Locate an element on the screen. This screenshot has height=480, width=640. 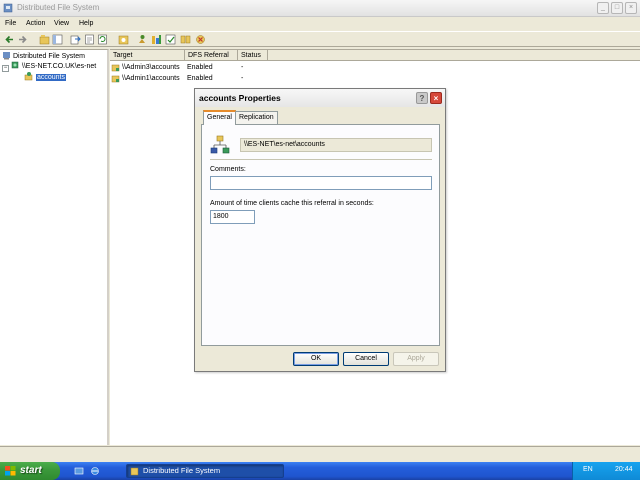
cancel-button: Cancel is located at coordinates (366, 359).